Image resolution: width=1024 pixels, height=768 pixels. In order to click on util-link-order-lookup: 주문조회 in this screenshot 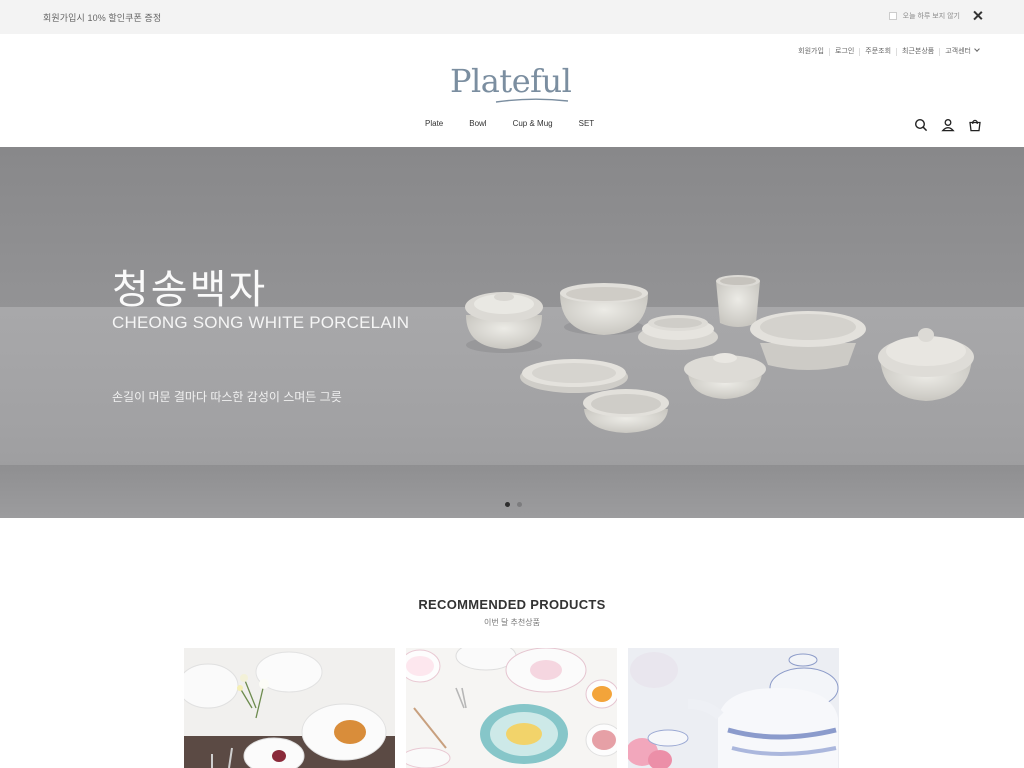, I will do `click(877, 52)`.